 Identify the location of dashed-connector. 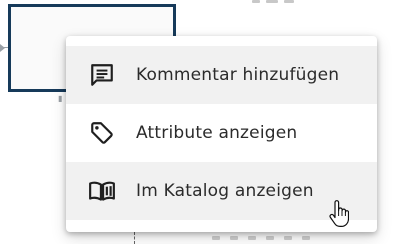
(134, 238).